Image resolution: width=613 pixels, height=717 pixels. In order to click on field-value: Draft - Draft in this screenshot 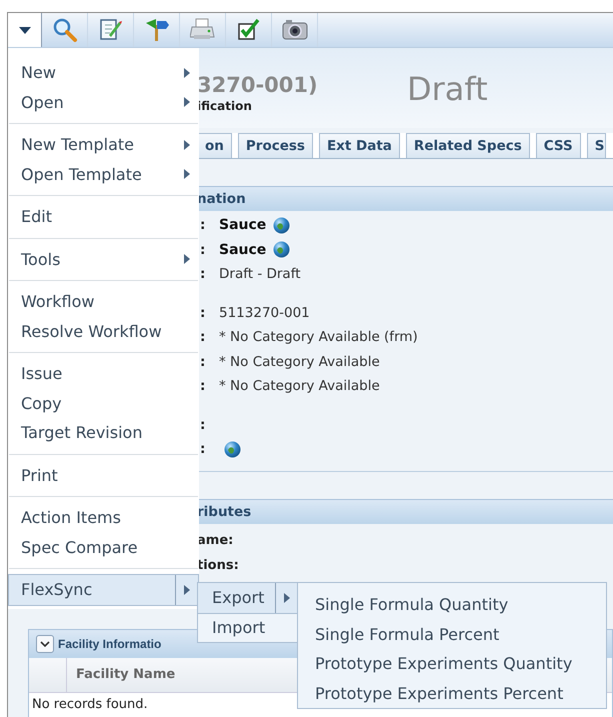, I will do `click(260, 274)`.